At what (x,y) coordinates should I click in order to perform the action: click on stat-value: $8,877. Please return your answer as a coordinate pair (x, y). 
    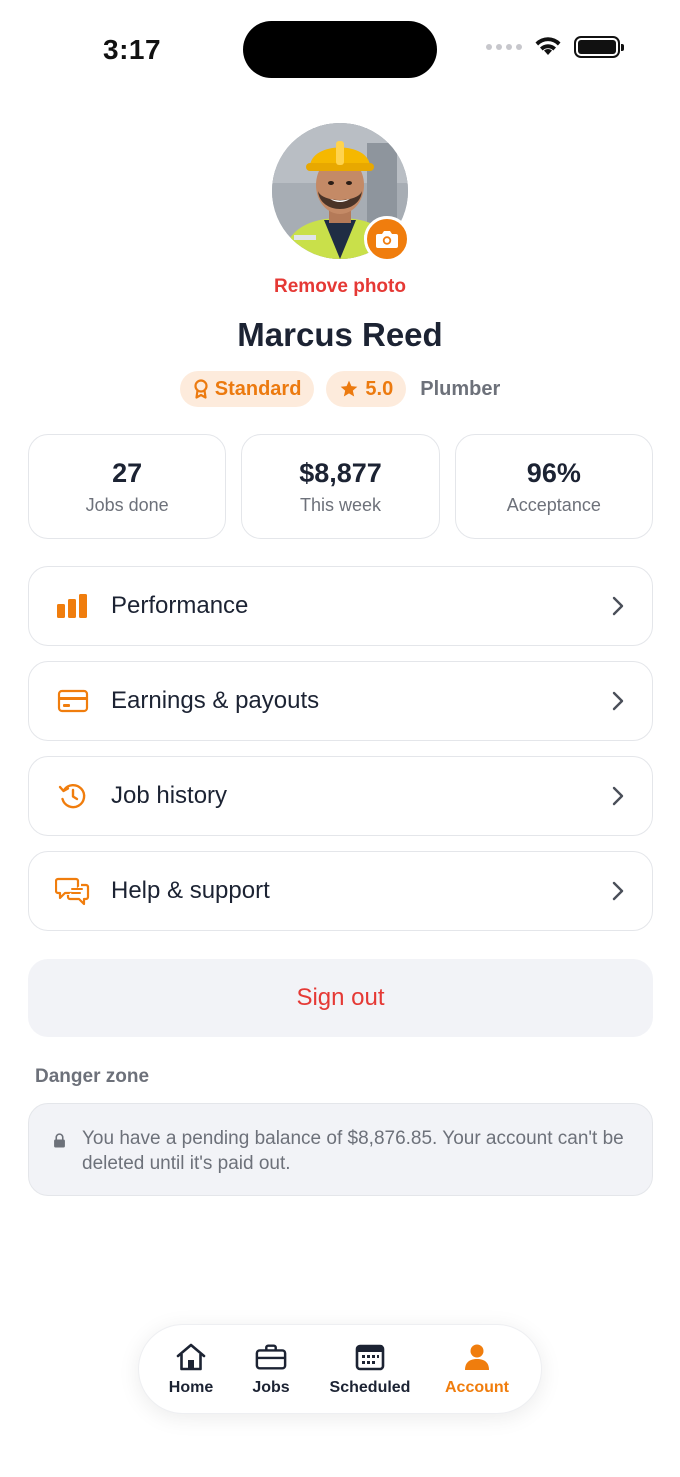
    Looking at the image, I should click on (340, 472).